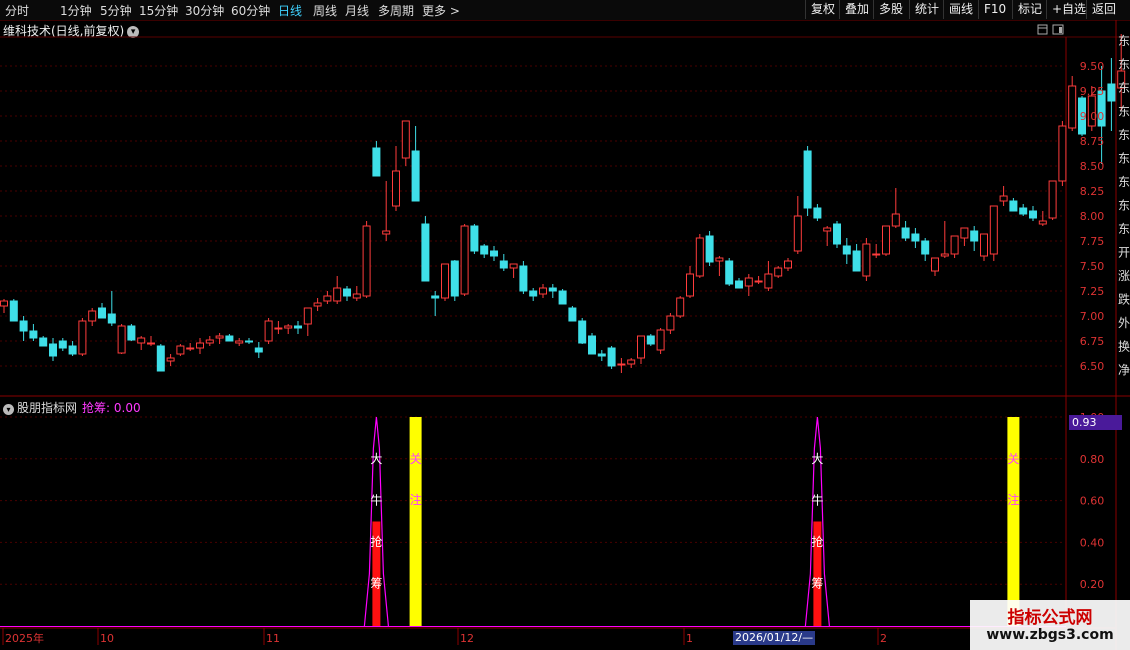  I want to click on date-tick-label: 12, so click(467, 638).